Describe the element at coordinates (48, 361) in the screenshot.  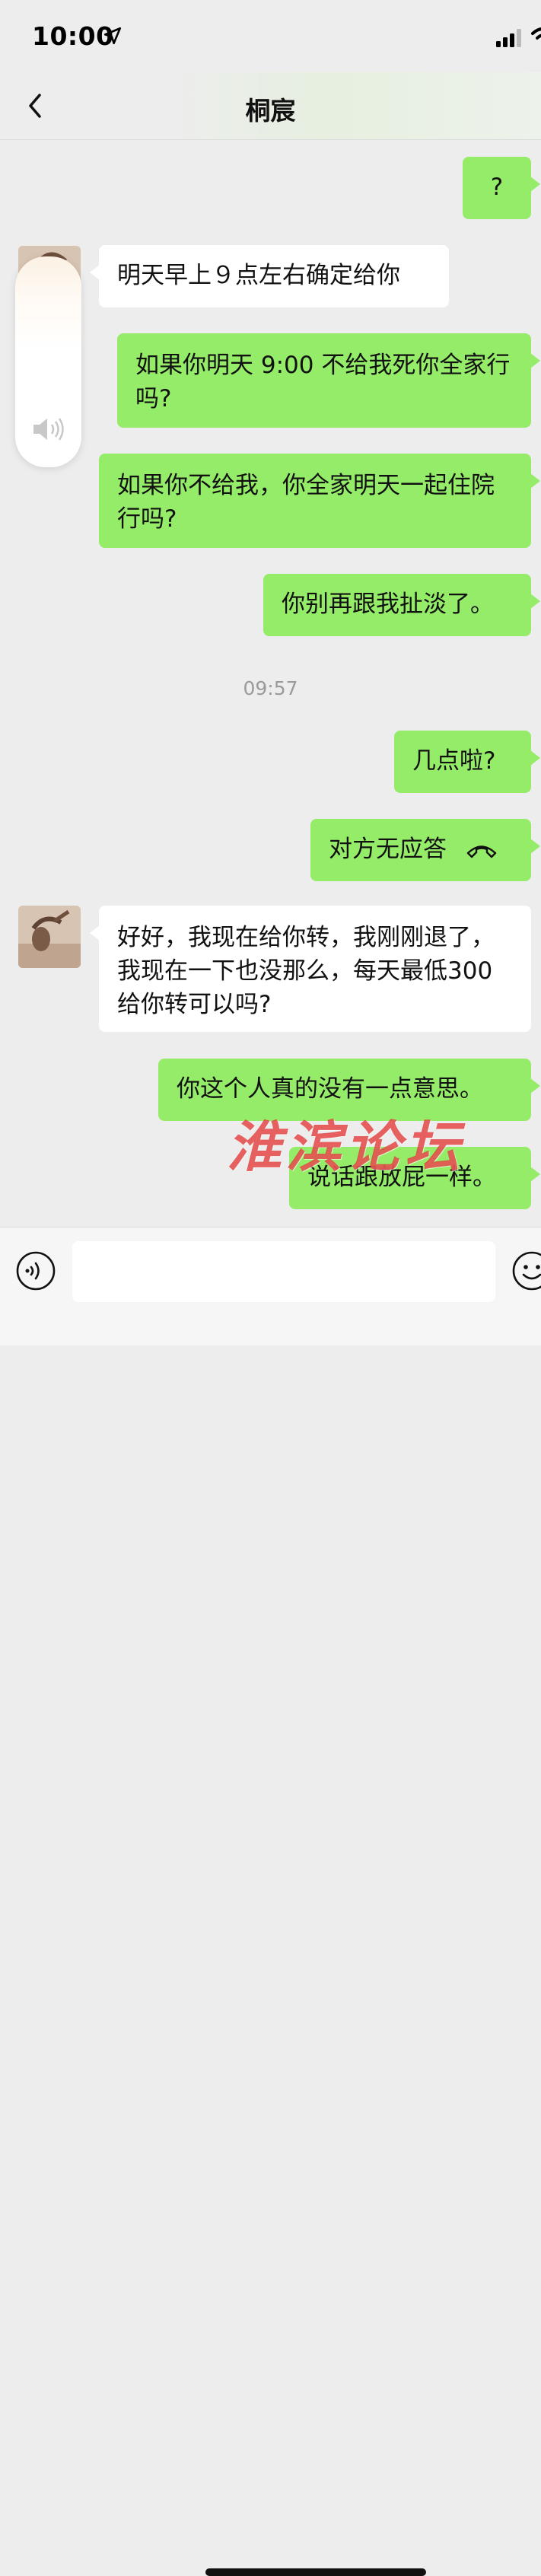
I see `volume-popup` at that location.